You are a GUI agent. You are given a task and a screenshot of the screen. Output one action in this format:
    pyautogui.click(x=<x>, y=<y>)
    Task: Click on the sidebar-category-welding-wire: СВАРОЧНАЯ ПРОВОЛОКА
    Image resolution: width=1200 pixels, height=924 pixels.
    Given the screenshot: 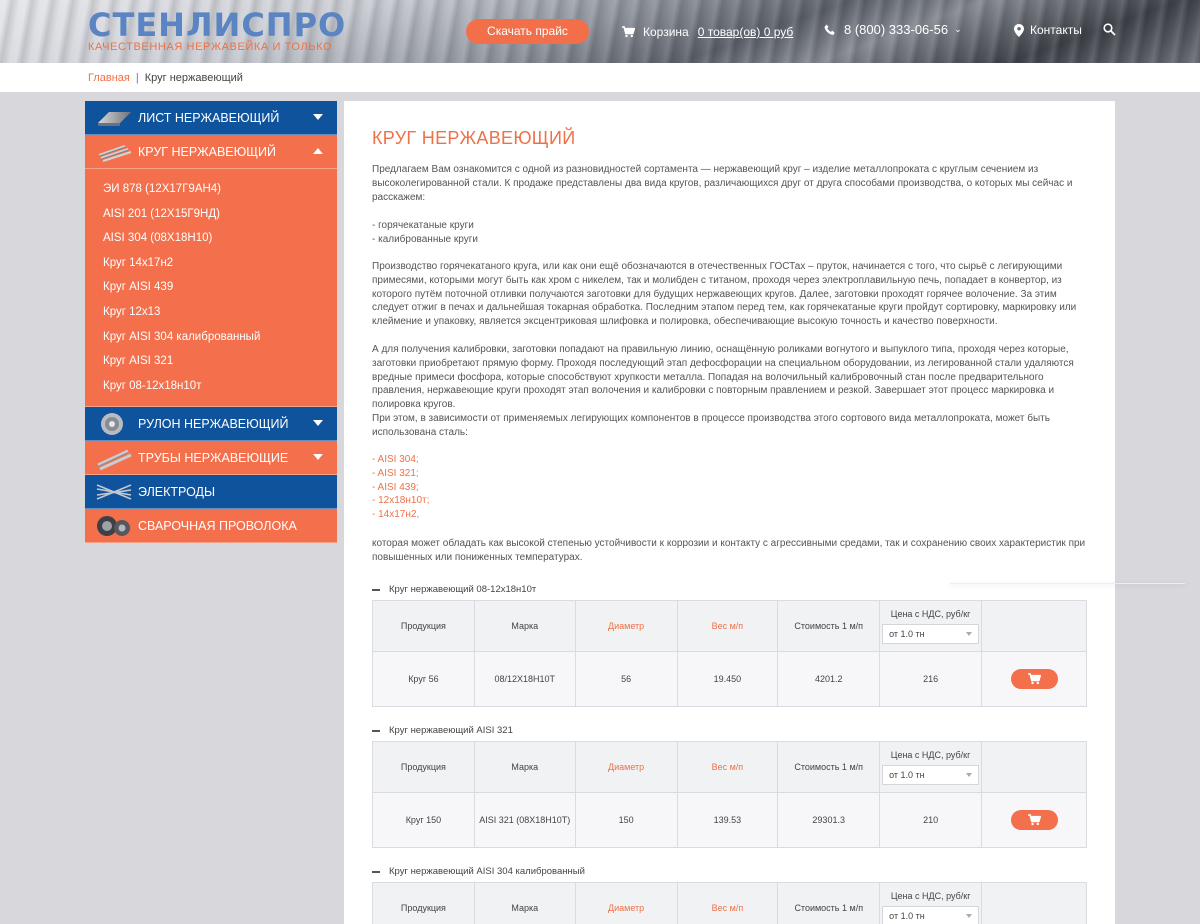 What is the action you would take?
    pyautogui.click(x=211, y=526)
    